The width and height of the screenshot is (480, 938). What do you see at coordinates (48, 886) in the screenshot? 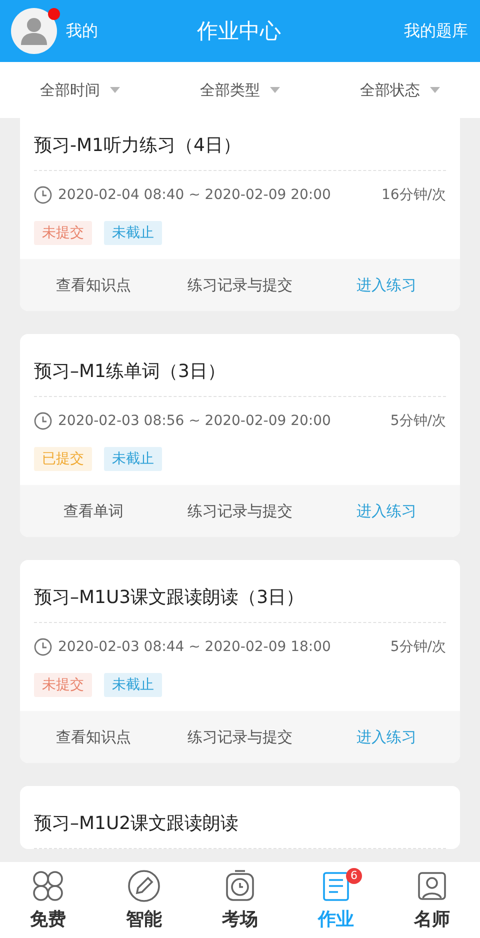
I see `grid-icon` at bounding box center [48, 886].